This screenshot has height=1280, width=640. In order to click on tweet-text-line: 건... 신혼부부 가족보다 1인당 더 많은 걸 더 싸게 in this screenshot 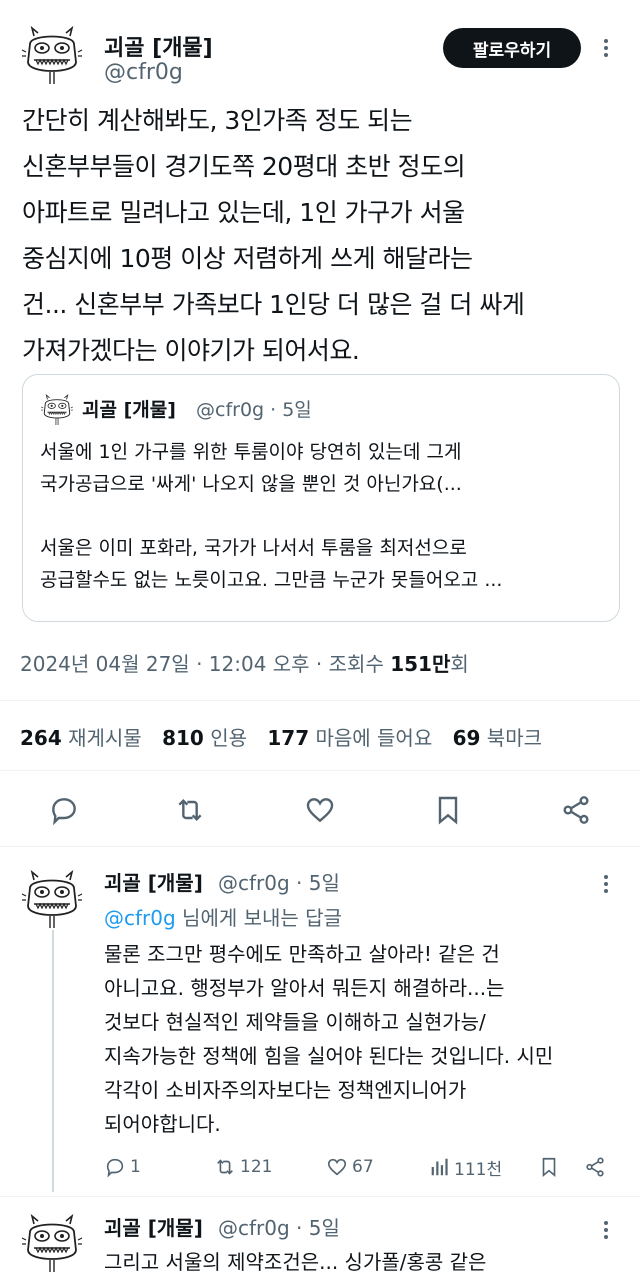, I will do `click(273, 304)`.